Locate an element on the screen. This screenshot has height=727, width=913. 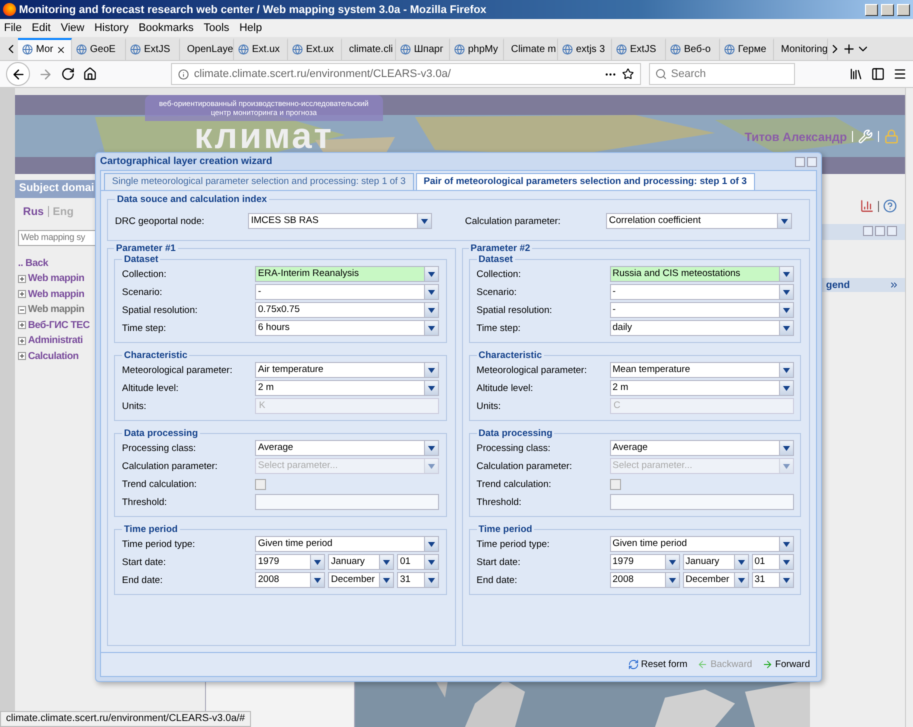
forward-icon is located at coordinates (45, 74).